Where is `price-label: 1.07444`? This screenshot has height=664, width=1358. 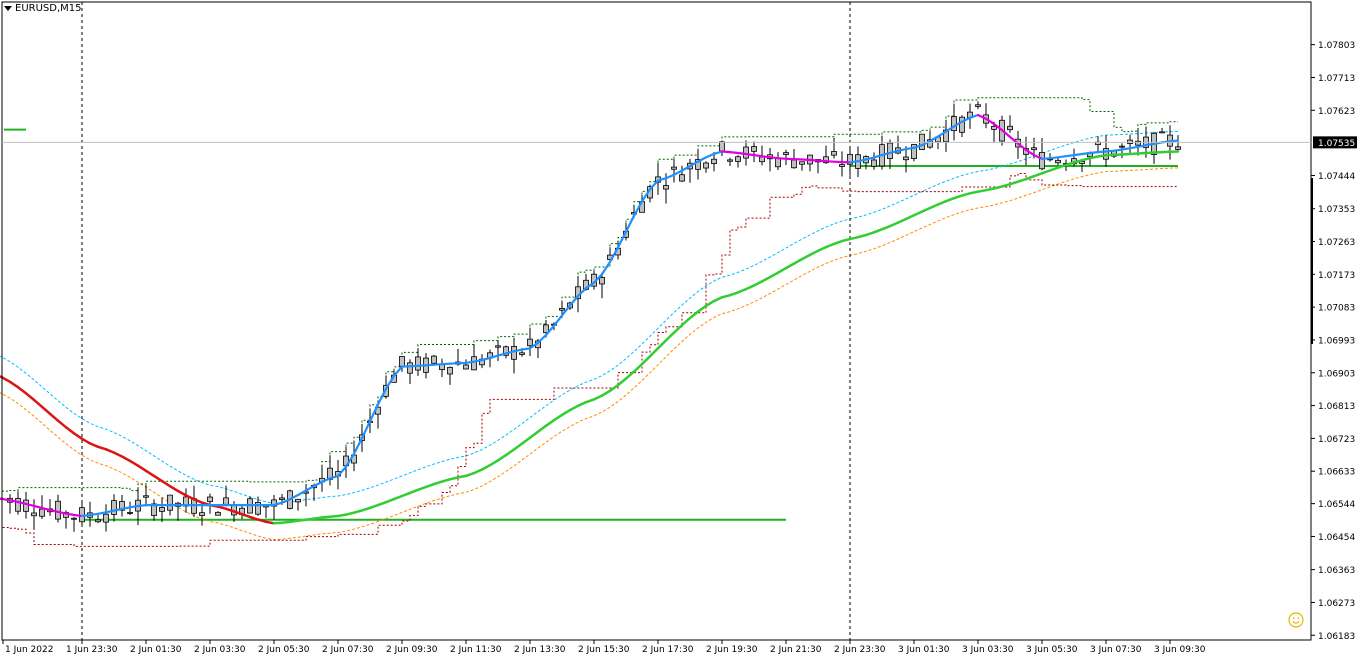 price-label: 1.07444 is located at coordinates (1336, 177).